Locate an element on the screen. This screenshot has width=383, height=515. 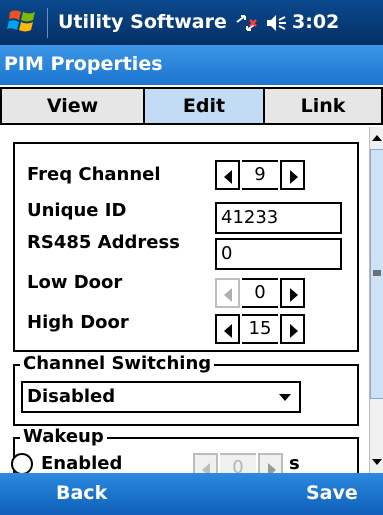
freq-channel-spinner: 9 is located at coordinates (260, 175).